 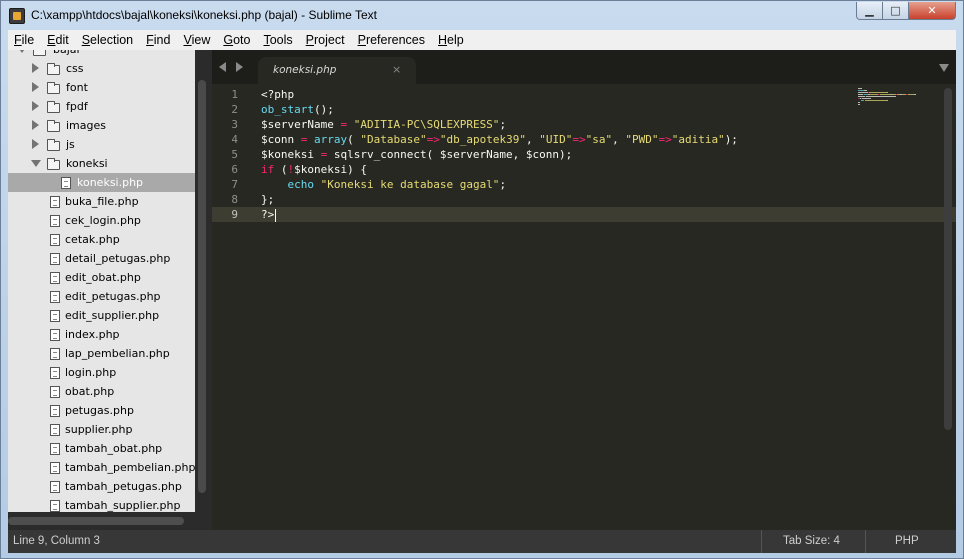 What do you see at coordinates (101, 201) in the screenshot?
I see `sidebar-file: buka_file.php` at bounding box center [101, 201].